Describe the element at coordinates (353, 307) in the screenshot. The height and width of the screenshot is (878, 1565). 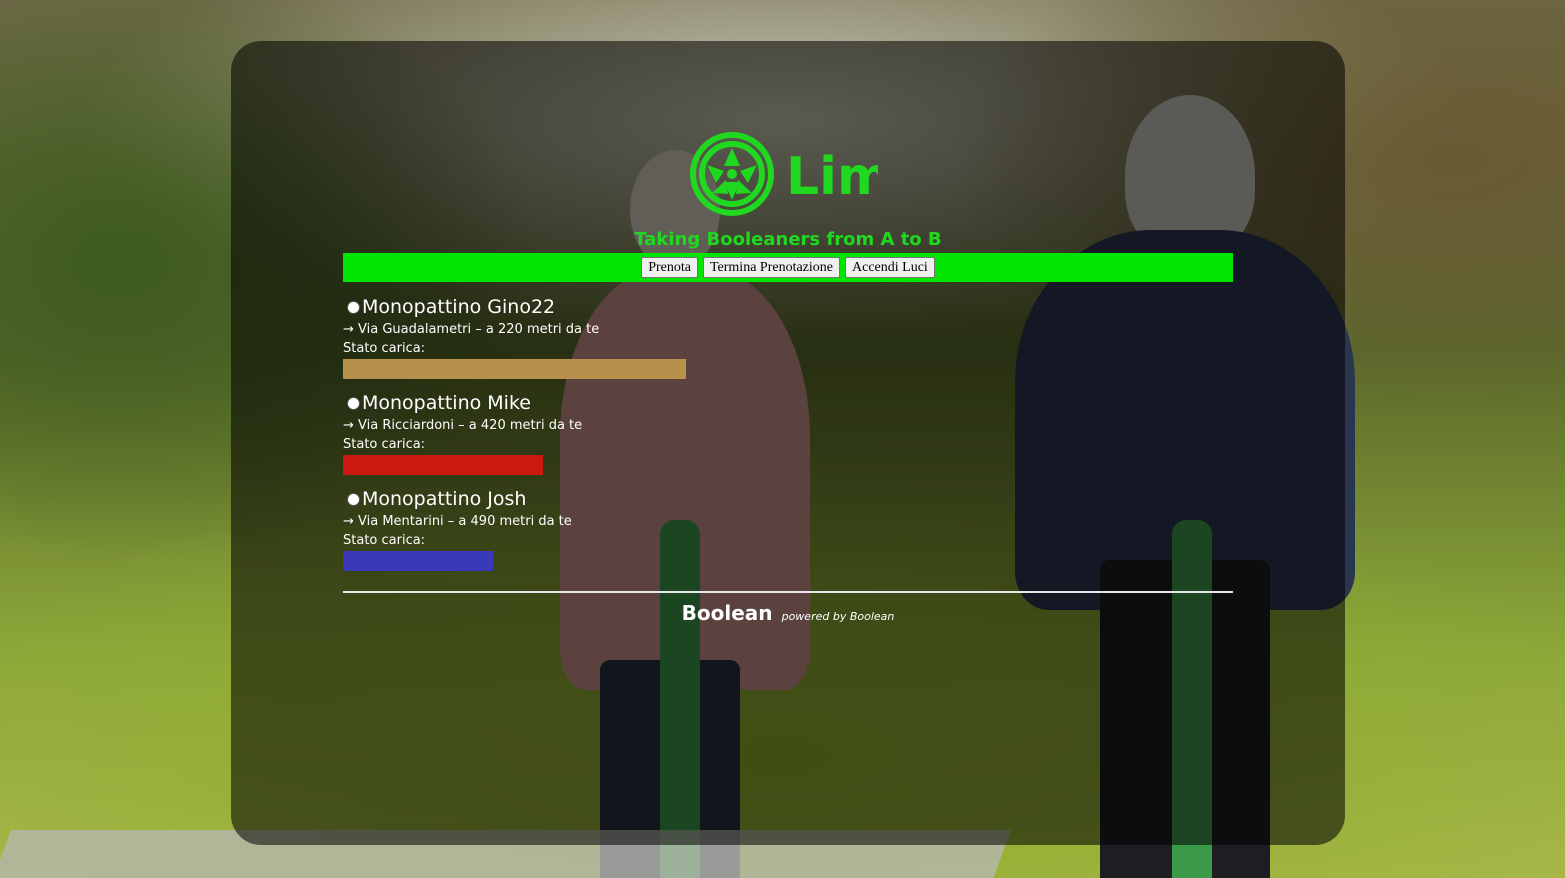
I see `scooter-radio-gino22` at that location.